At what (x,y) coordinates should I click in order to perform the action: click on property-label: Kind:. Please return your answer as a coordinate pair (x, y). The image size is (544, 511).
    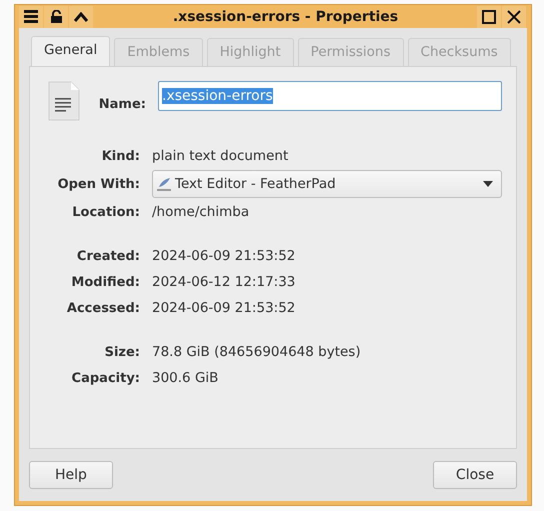
    Looking at the image, I should click on (120, 156).